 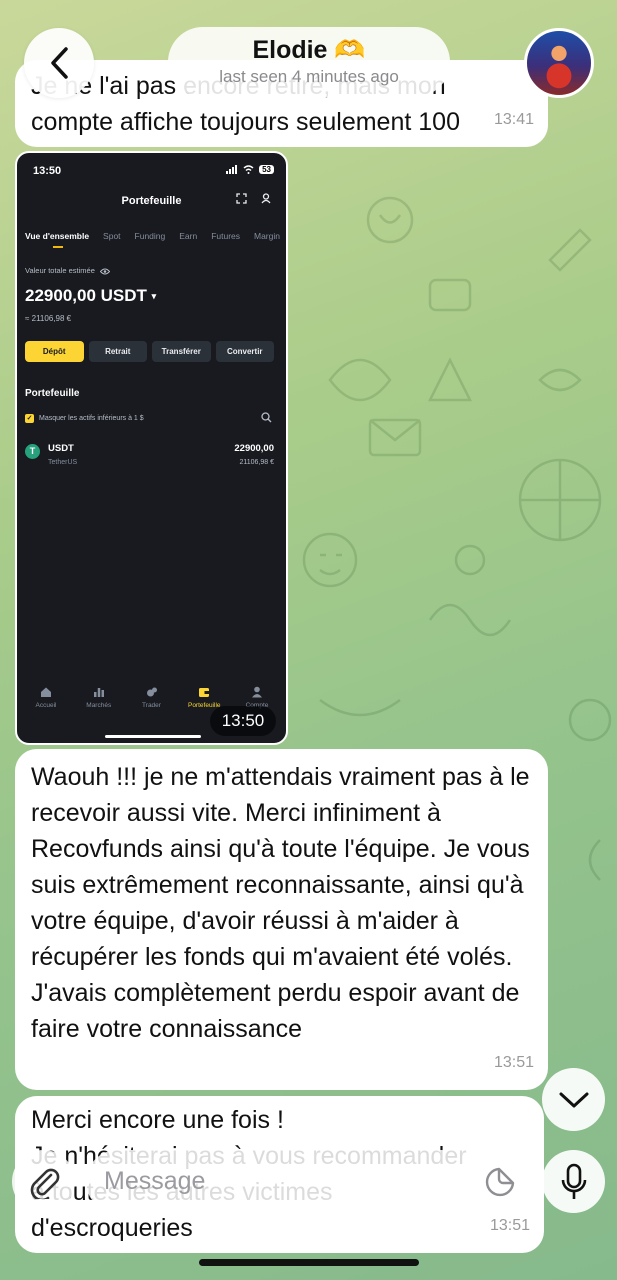 What do you see at coordinates (309, 50) in the screenshot?
I see `contact-name: Elodie 🫶` at bounding box center [309, 50].